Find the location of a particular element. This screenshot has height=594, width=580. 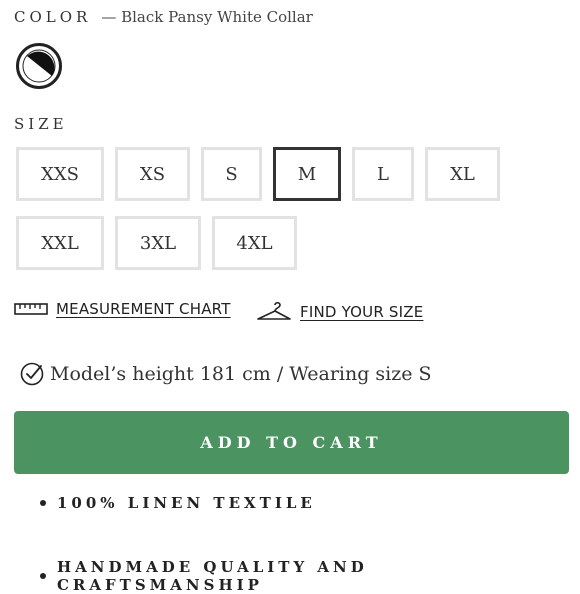

feature-item: HANDMADE QUALITY AND CRAFTSMANSHIP is located at coordinates (310, 576).